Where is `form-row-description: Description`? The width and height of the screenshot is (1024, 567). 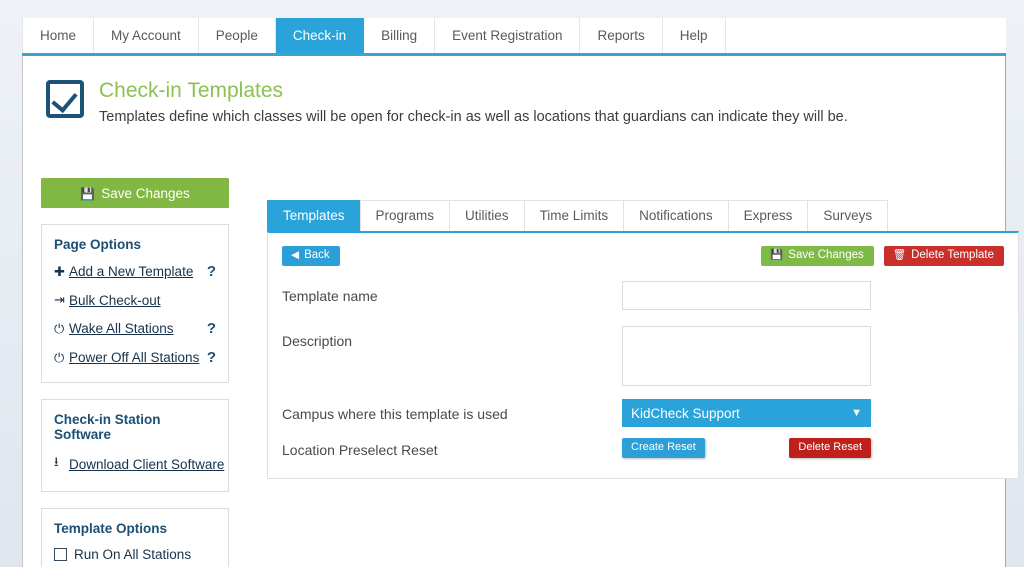
form-row-description: Description is located at coordinates (643, 356).